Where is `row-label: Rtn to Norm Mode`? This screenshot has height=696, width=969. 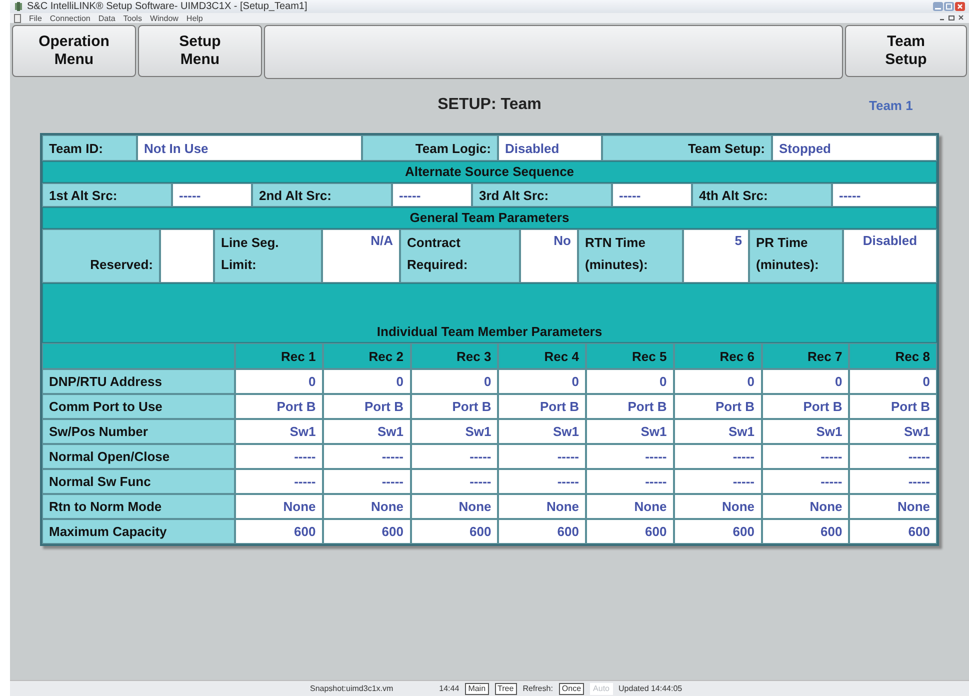 row-label: Rtn to Norm Mode is located at coordinates (138, 506).